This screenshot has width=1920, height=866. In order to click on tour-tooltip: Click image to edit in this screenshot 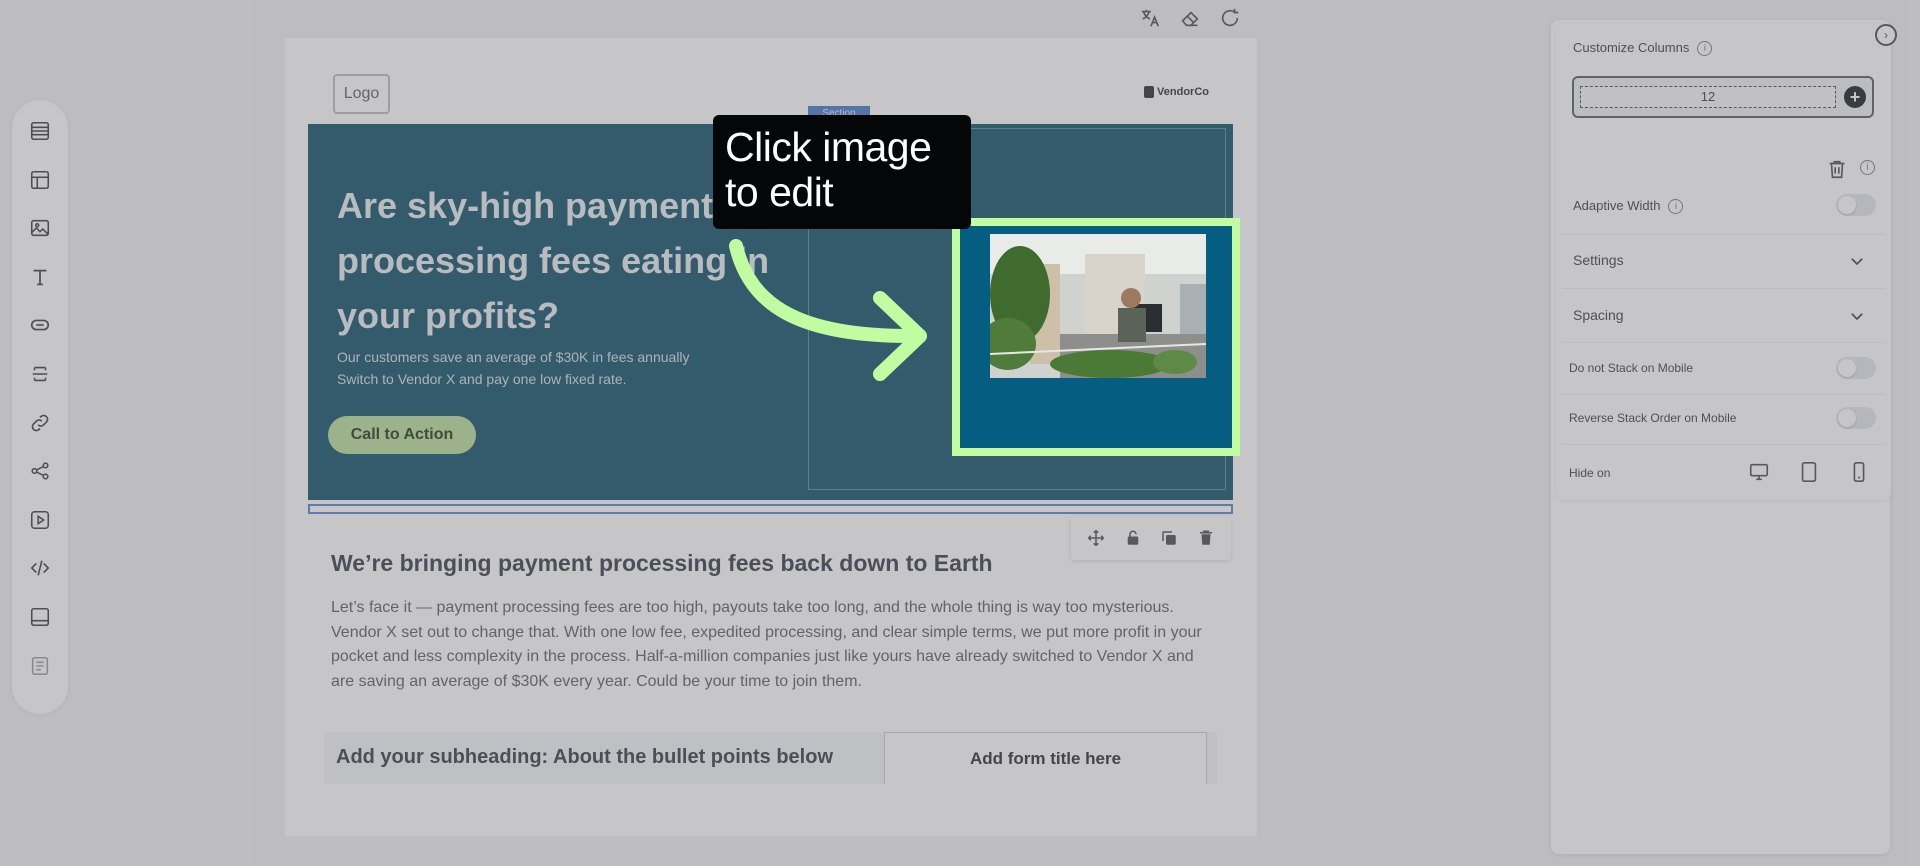, I will do `click(842, 172)`.